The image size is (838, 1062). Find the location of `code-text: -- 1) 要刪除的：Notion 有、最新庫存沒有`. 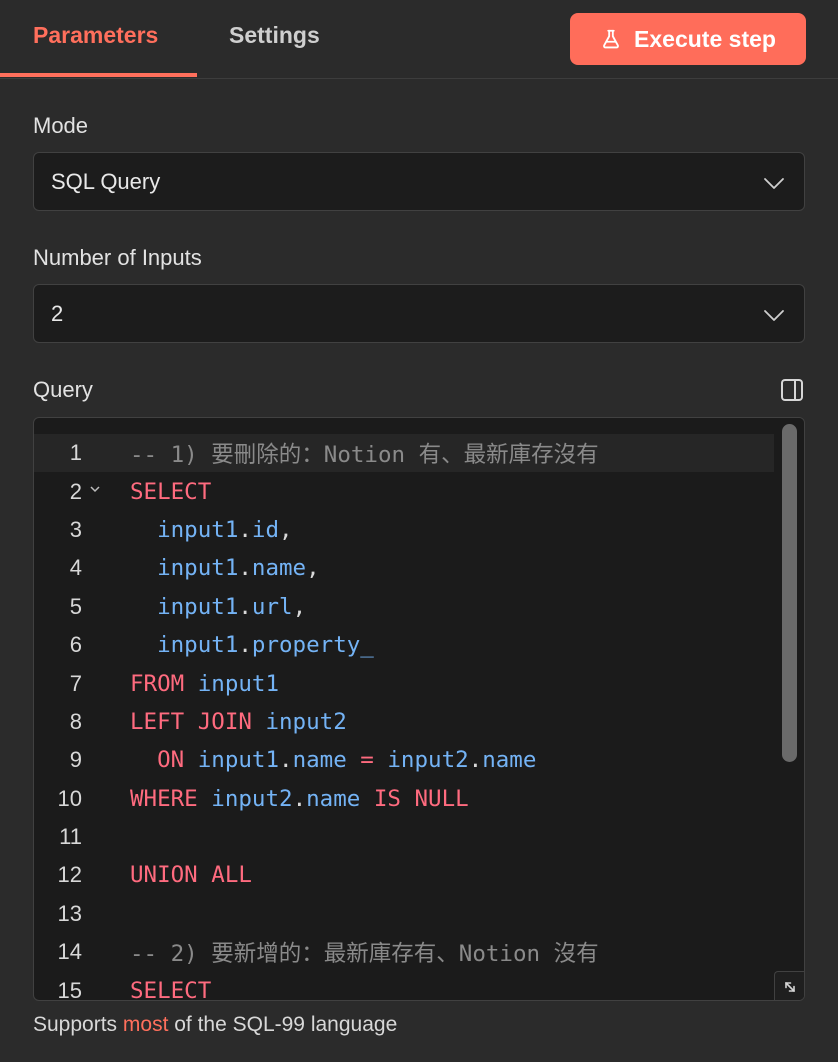

code-text: -- 1) 要刪除的：Notion 有、最新庫存沒有 is located at coordinates (364, 453).